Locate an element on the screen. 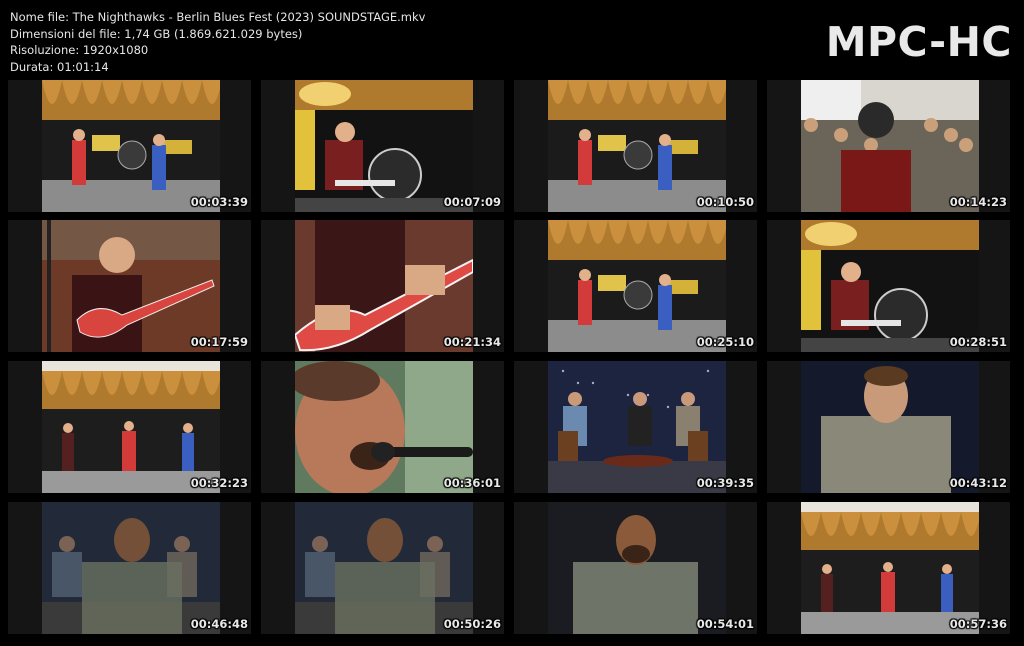  thumbnail: 00:36:01 is located at coordinates (382, 427).